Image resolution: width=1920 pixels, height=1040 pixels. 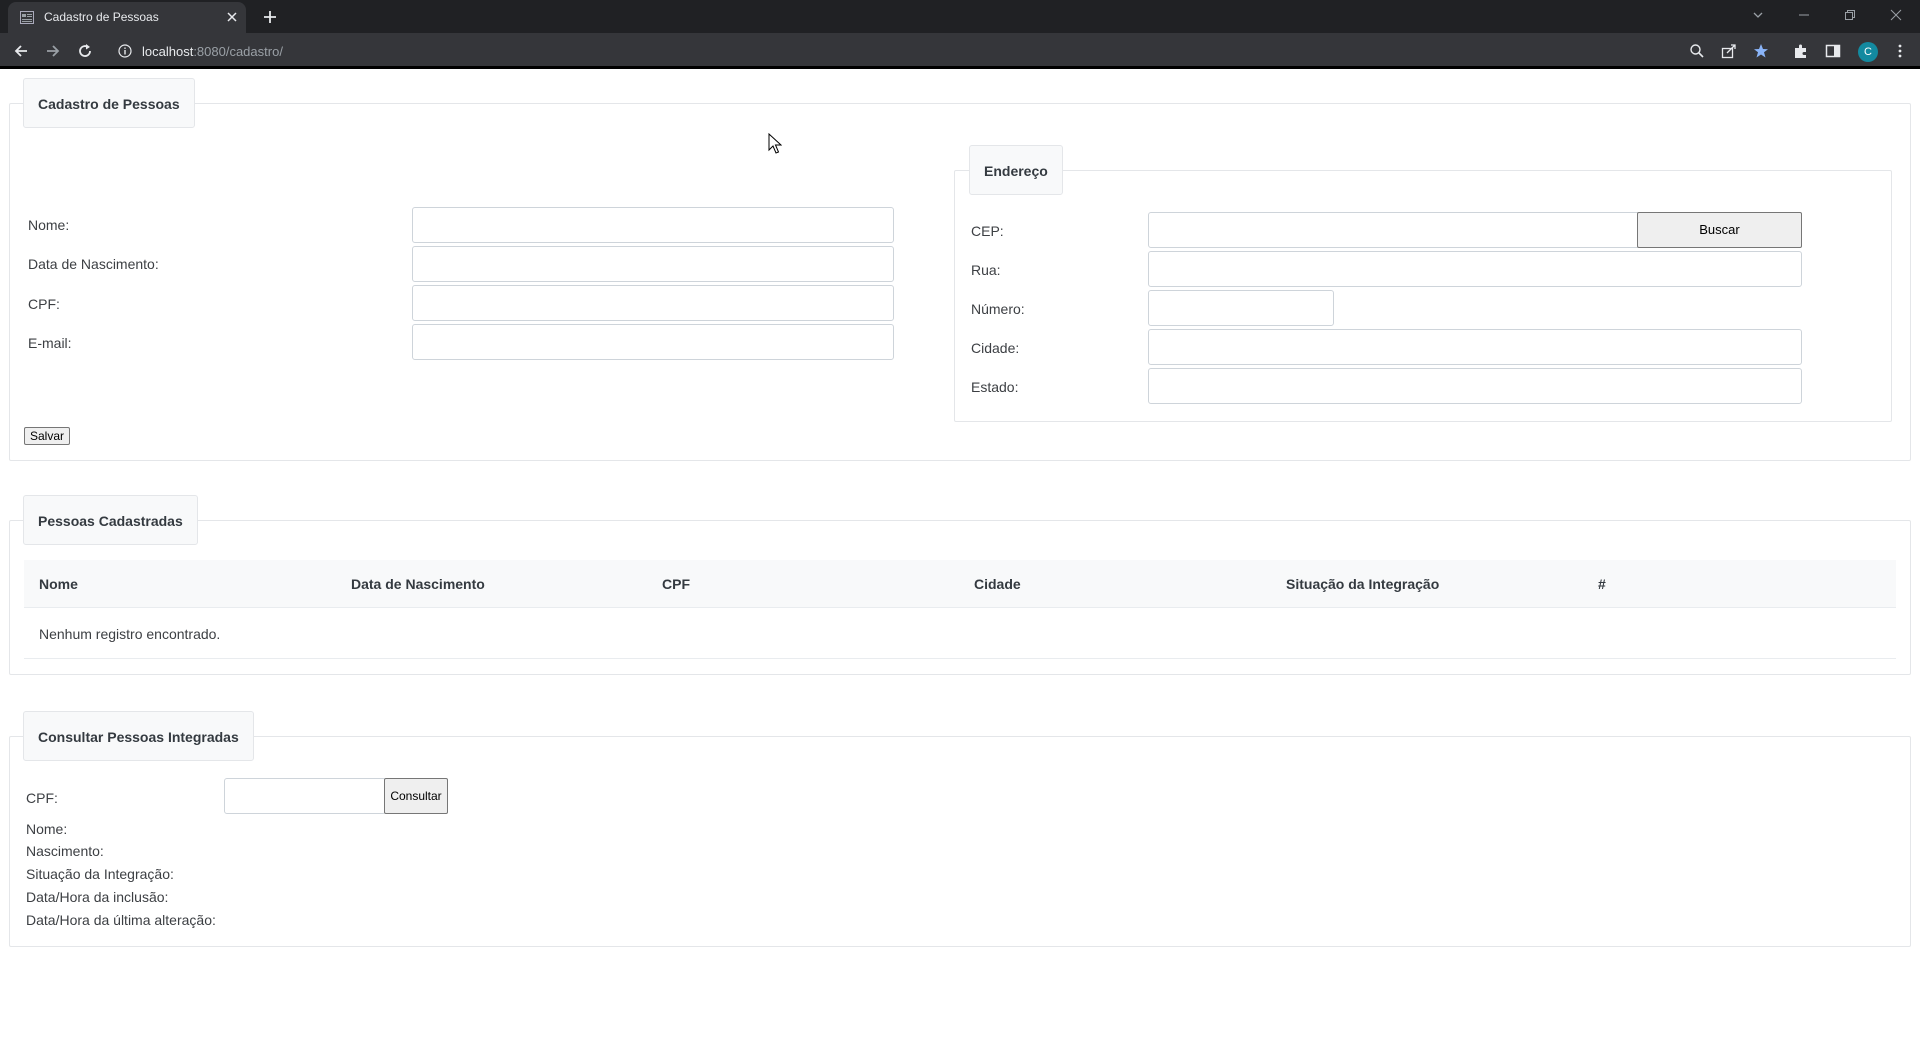 What do you see at coordinates (1241, 308) in the screenshot?
I see `numero-input` at bounding box center [1241, 308].